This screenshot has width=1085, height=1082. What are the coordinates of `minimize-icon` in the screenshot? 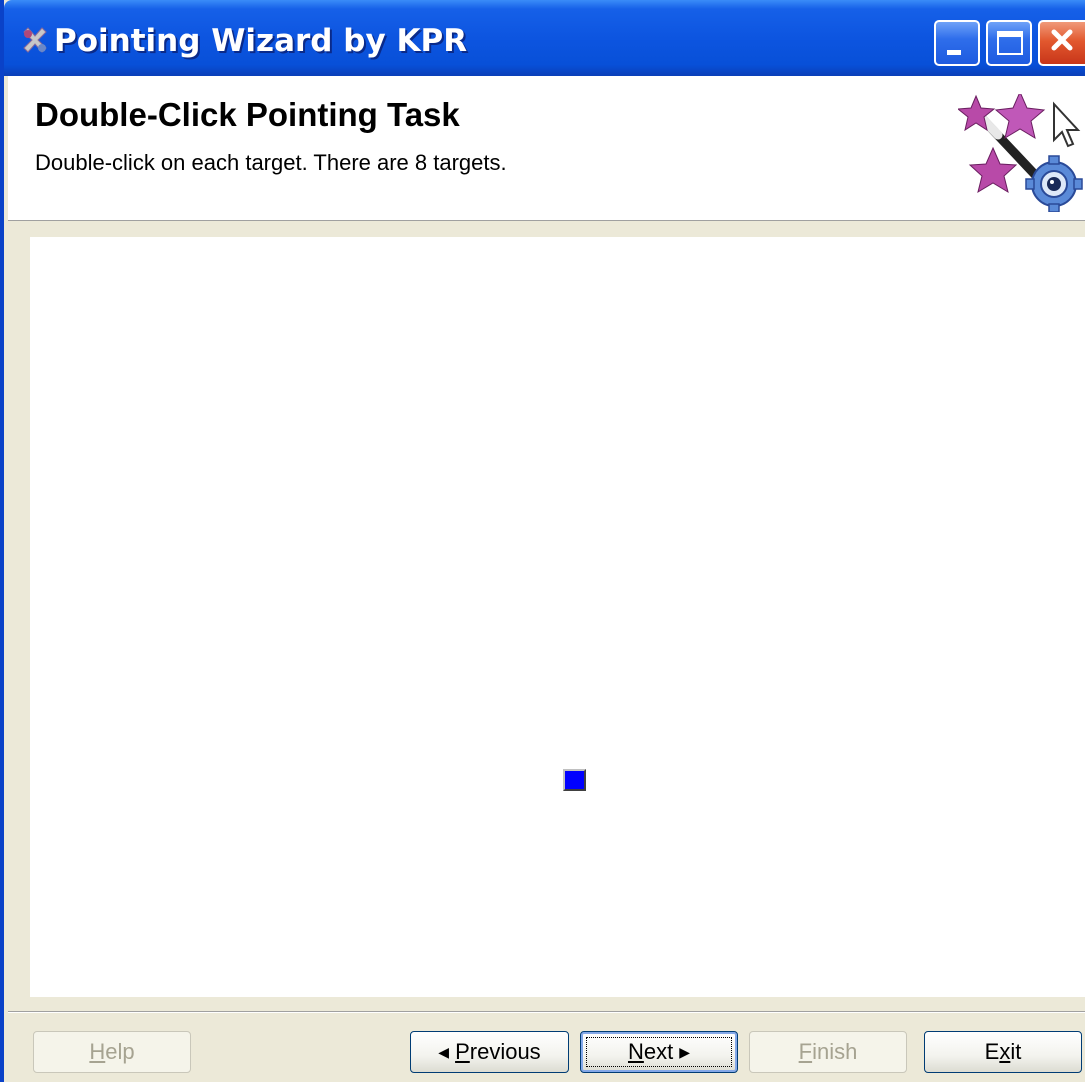 It's located at (954, 52).